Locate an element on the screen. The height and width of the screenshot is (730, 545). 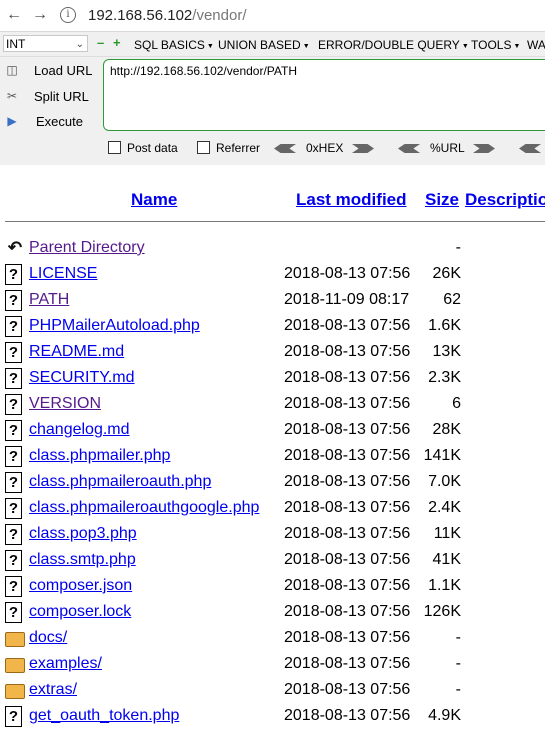
column-header-last-modified: Last modified is located at coordinates (351, 200).